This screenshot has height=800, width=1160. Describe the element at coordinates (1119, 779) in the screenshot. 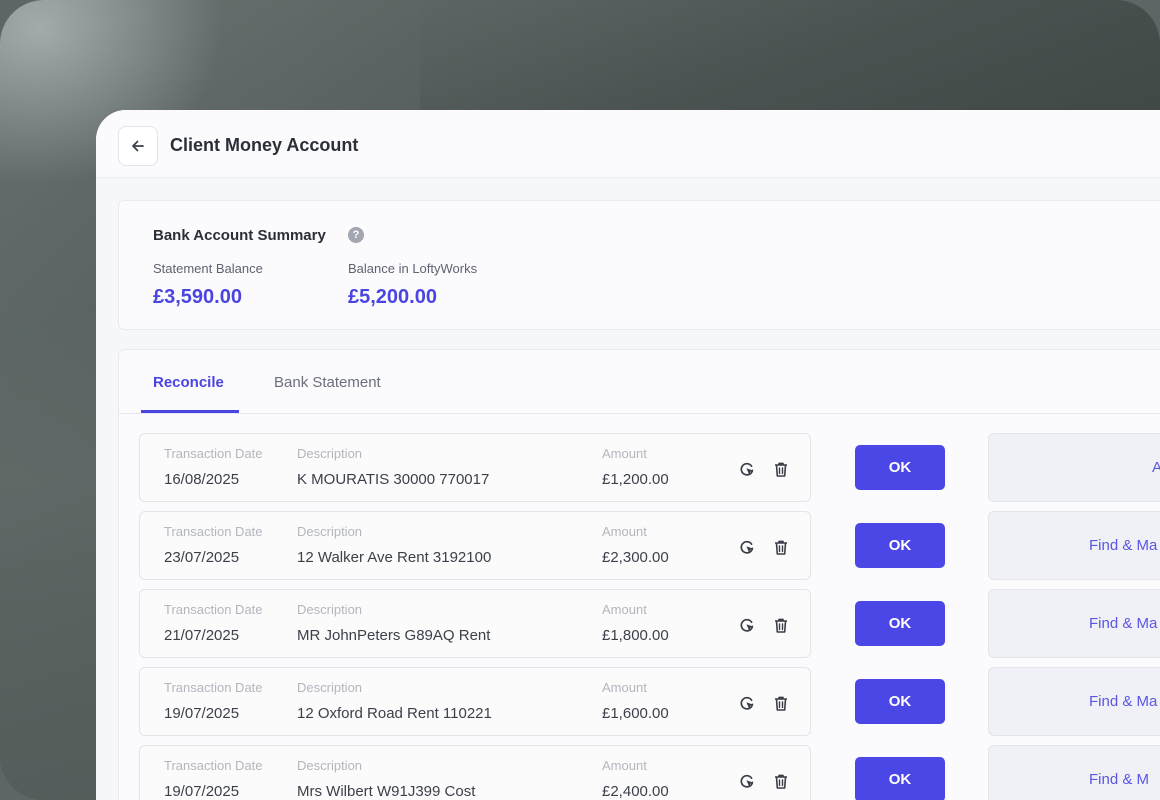

I see `find-and-match-label: Find & M` at that location.